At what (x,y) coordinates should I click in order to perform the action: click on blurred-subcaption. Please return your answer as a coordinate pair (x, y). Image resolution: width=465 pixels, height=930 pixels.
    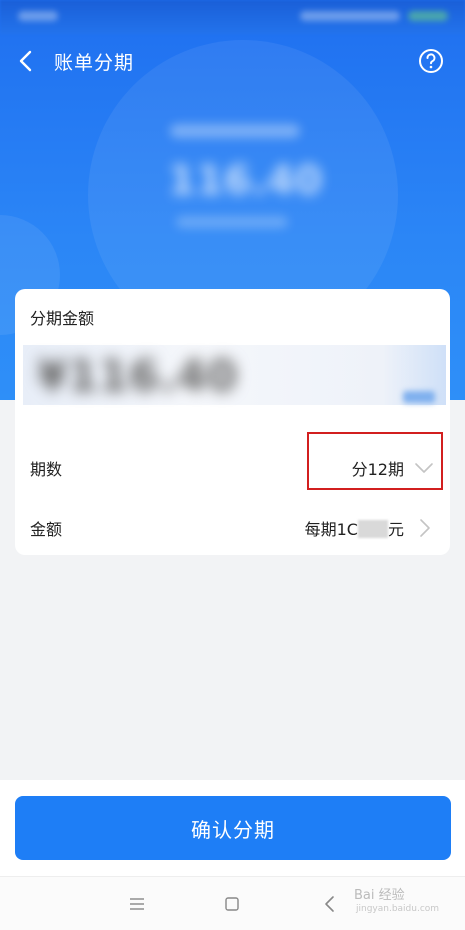
    Looking at the image, I should click on (232, 222).